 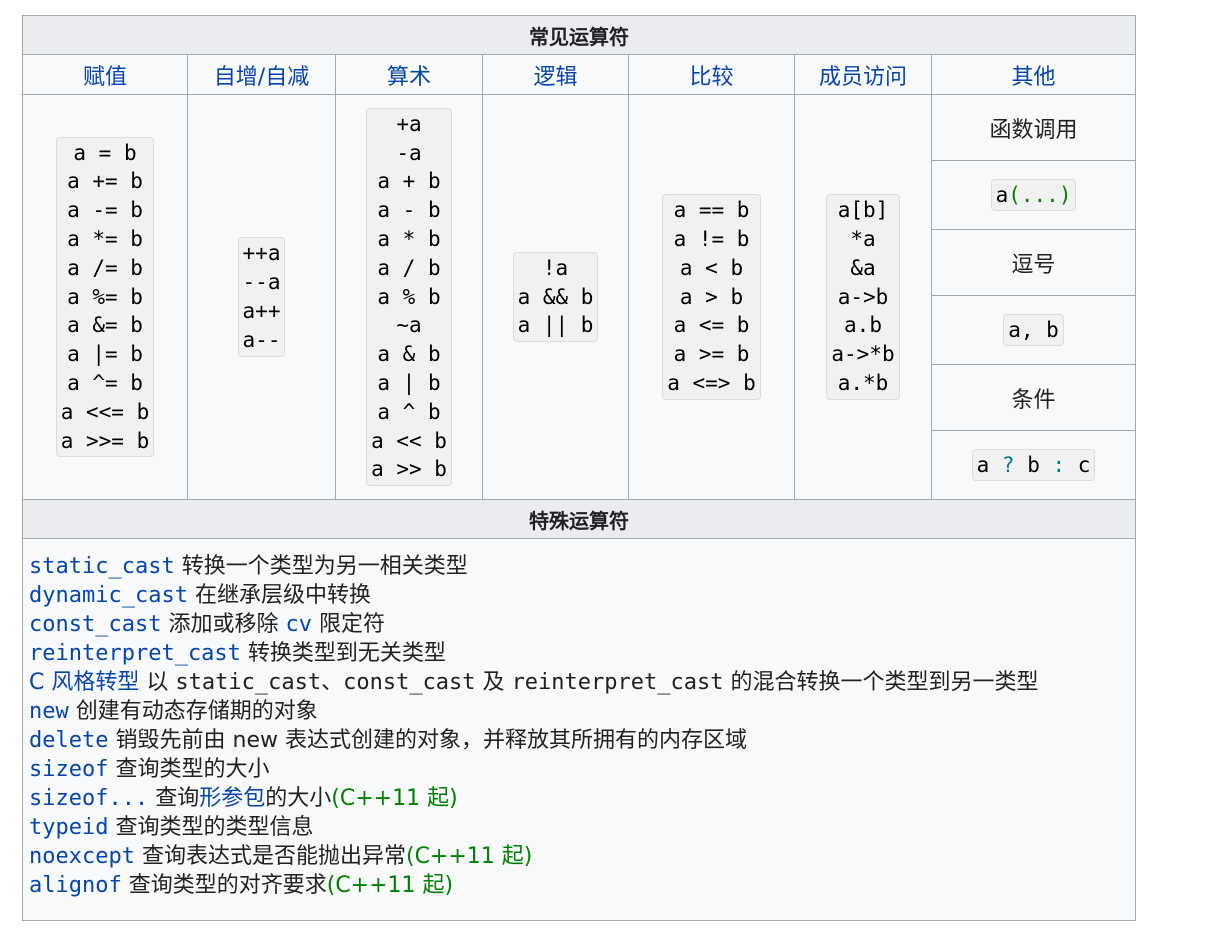 I want to click on operator-line: a * b, so click(x=409, y=239).